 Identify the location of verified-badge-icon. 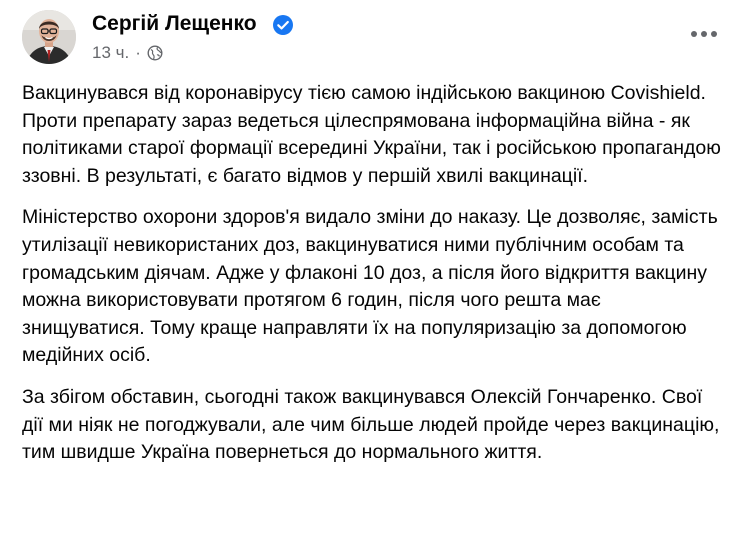
(283, 25).